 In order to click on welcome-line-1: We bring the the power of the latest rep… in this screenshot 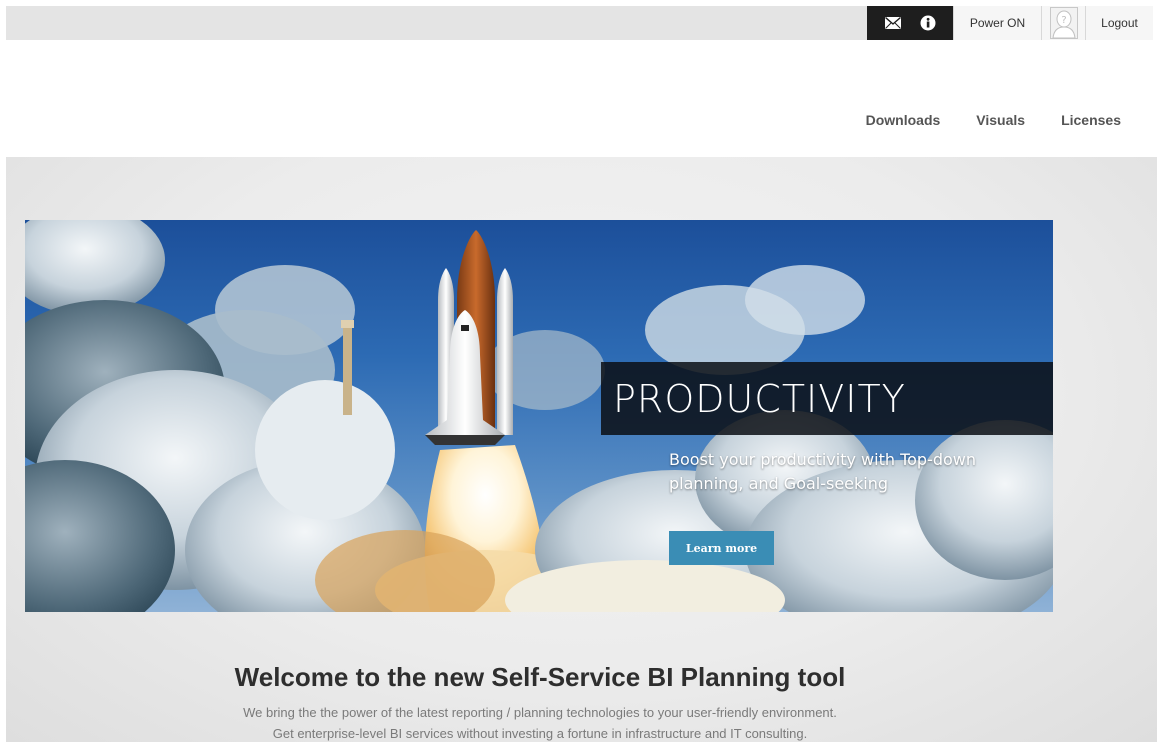, I will do `click(540, 712)`.